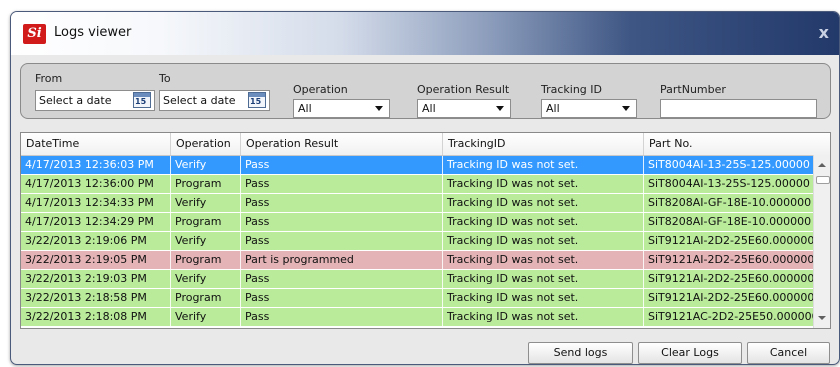 Image resolution: width=840 pixels, height=367 pixels. What do you see at coordinates (823, 180) in the screenshot?
I see `scrollbar-thumb` at bounding box center [823, 180].